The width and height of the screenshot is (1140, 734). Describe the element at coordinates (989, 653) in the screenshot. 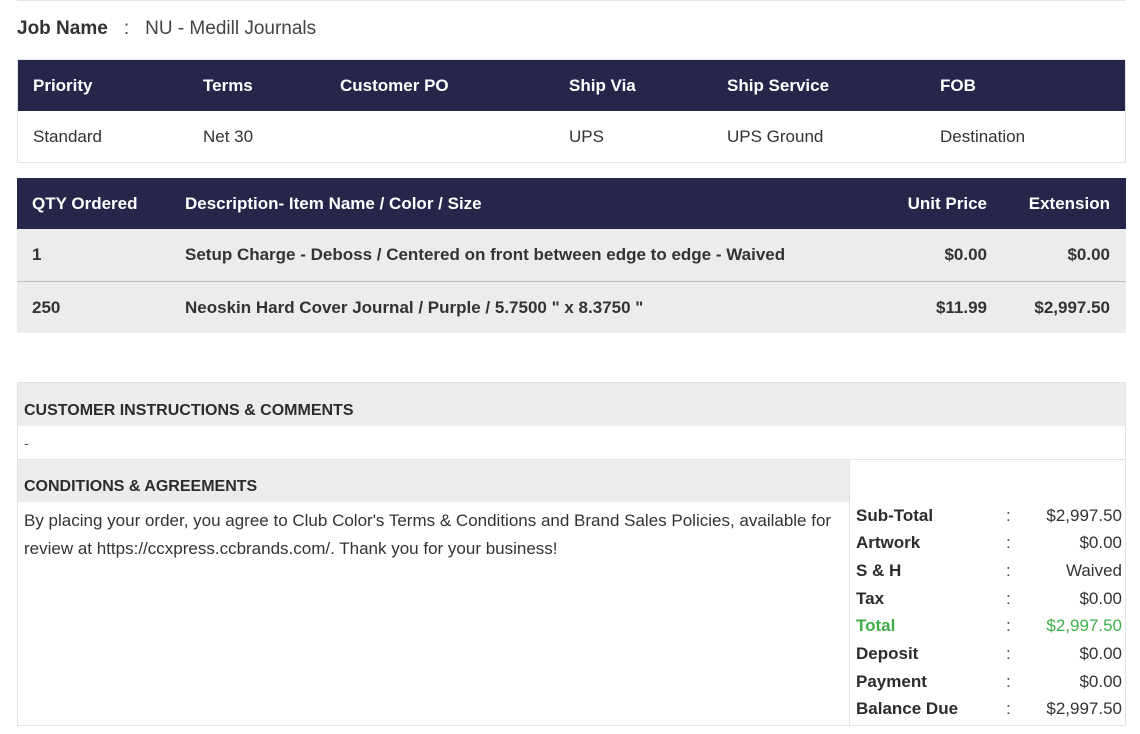

I see `deposit-row: Deposit : $0.00` at that location.